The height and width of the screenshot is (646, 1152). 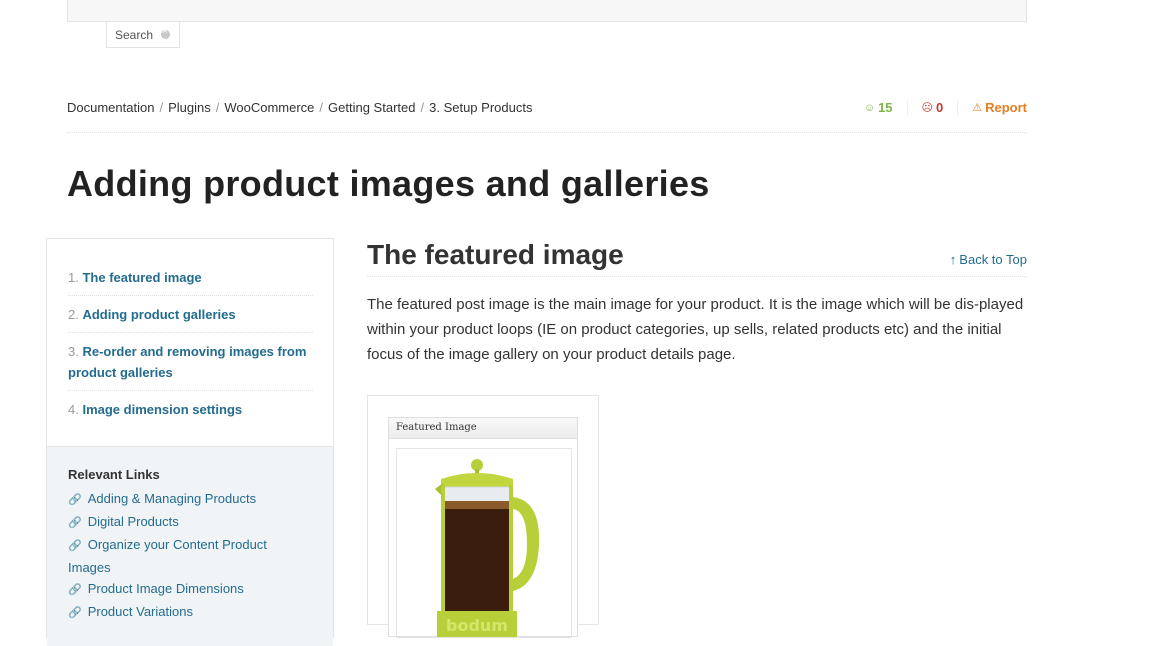 I want to click on vote-bar: ☺ 15 ☹ 0 ⚠ Report, so click(x=938, y=107).